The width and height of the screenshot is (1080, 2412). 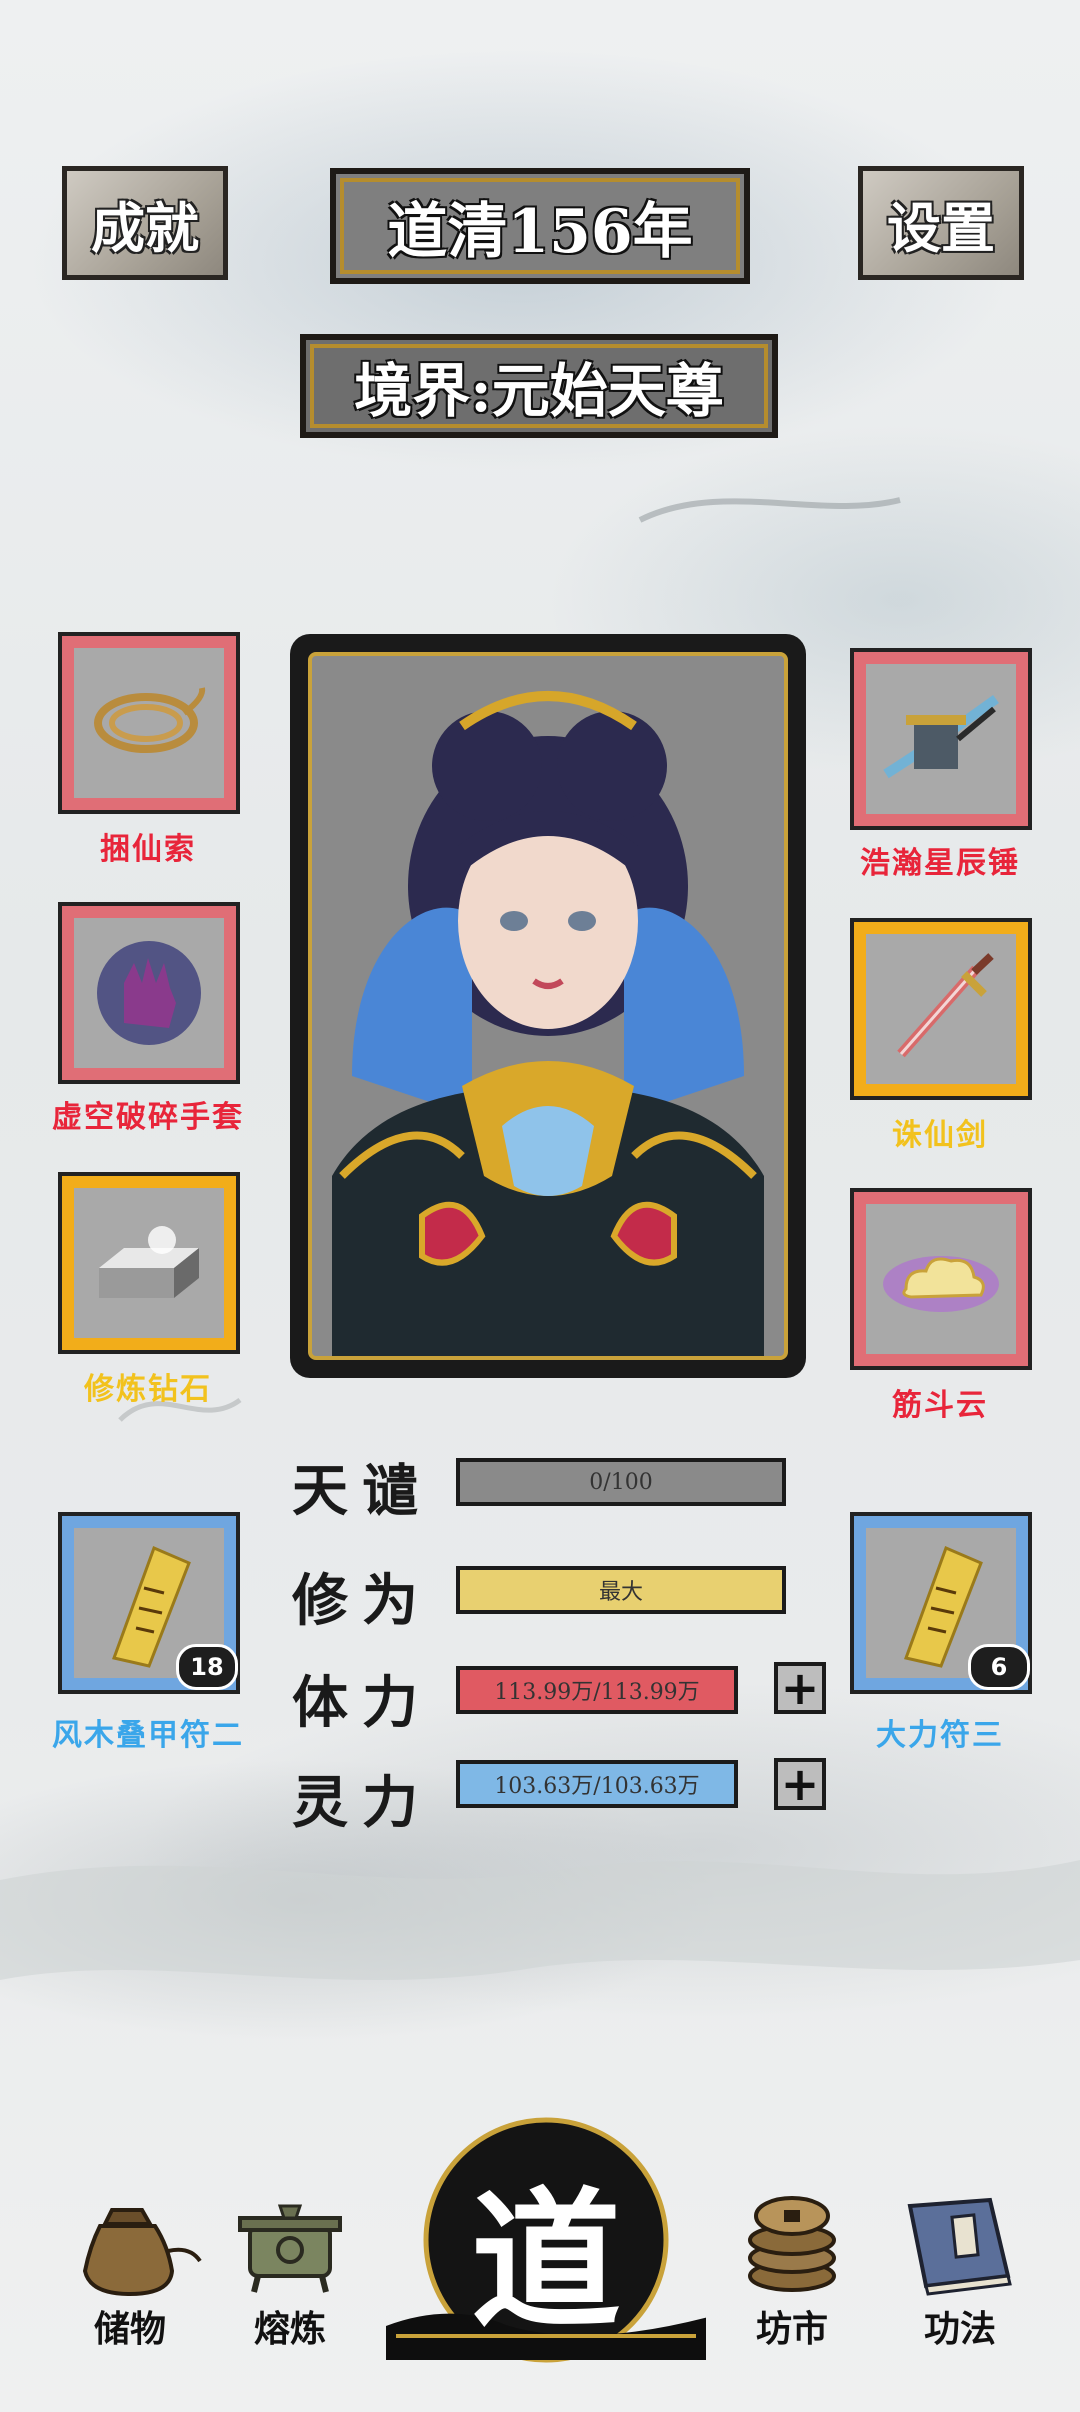 I want to click on xiuwei-value: 最大, so click(x=620, y=1592).